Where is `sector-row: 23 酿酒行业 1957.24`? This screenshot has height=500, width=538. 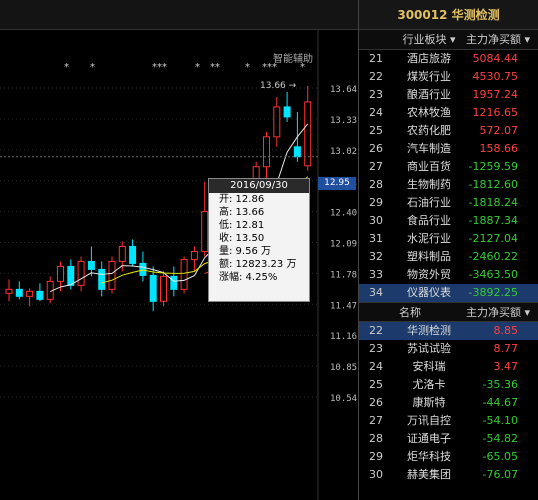
sector-row: 23 酿酒行业 1957.24 is located at coordinates (448, 95).